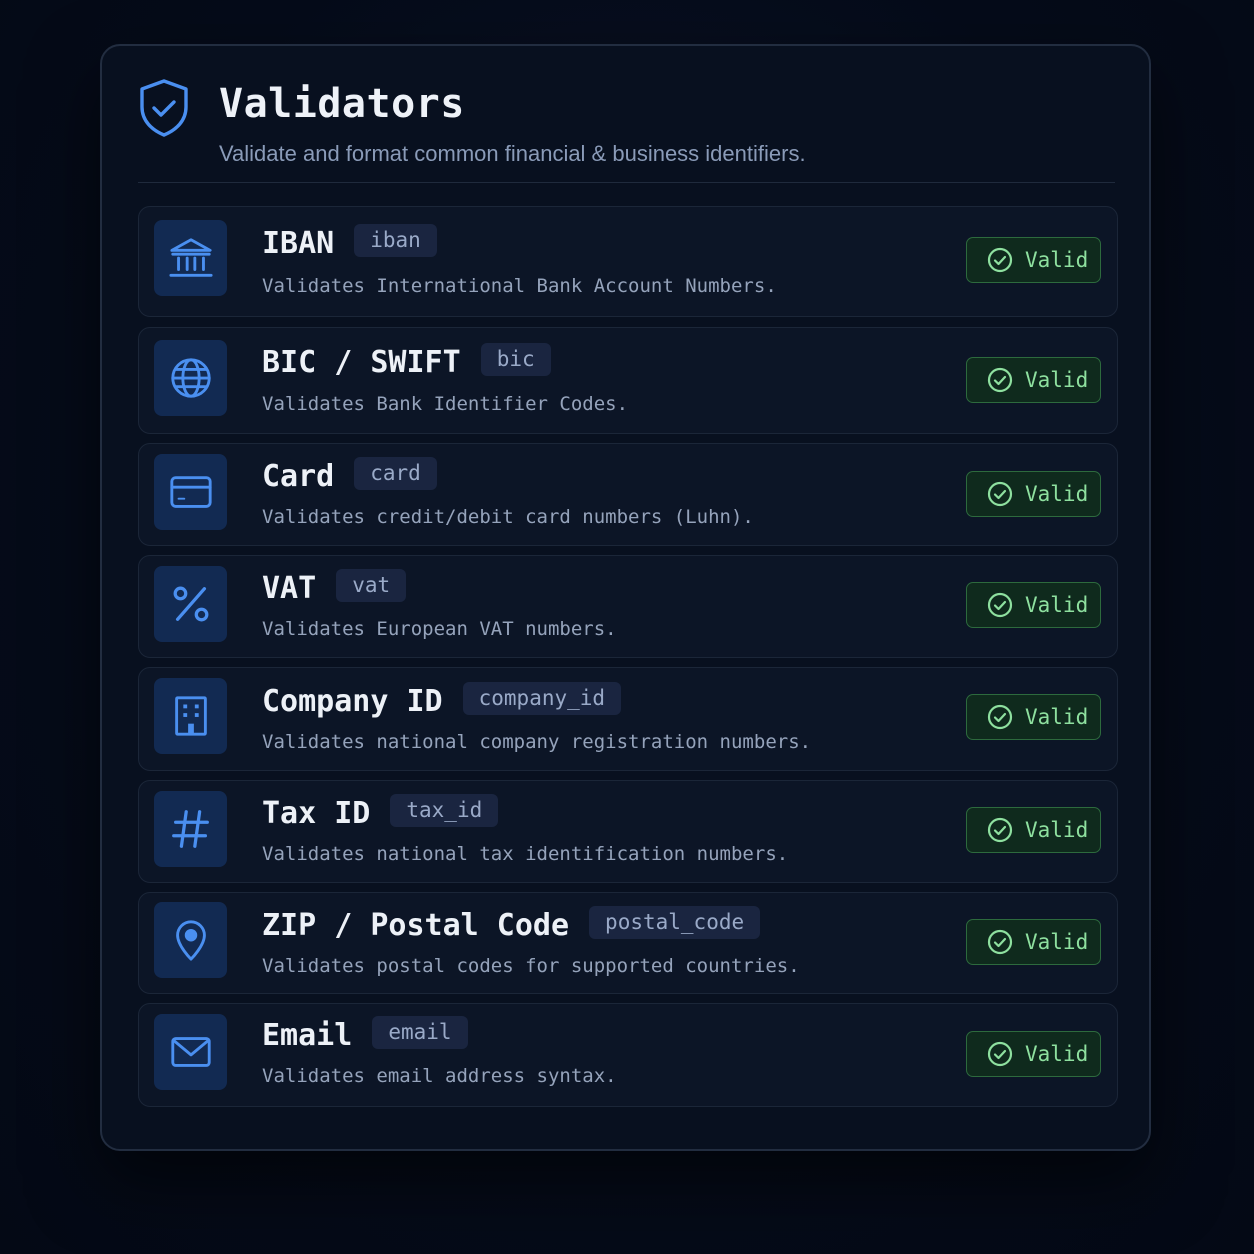 This screenshot has width=1254, height=1254. I want to click on bank-icon, so click(190, 257).